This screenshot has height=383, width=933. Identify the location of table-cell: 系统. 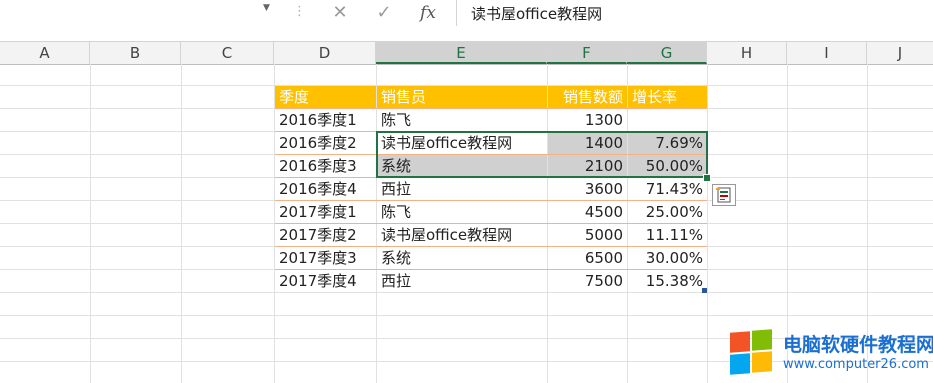
(462, 258).